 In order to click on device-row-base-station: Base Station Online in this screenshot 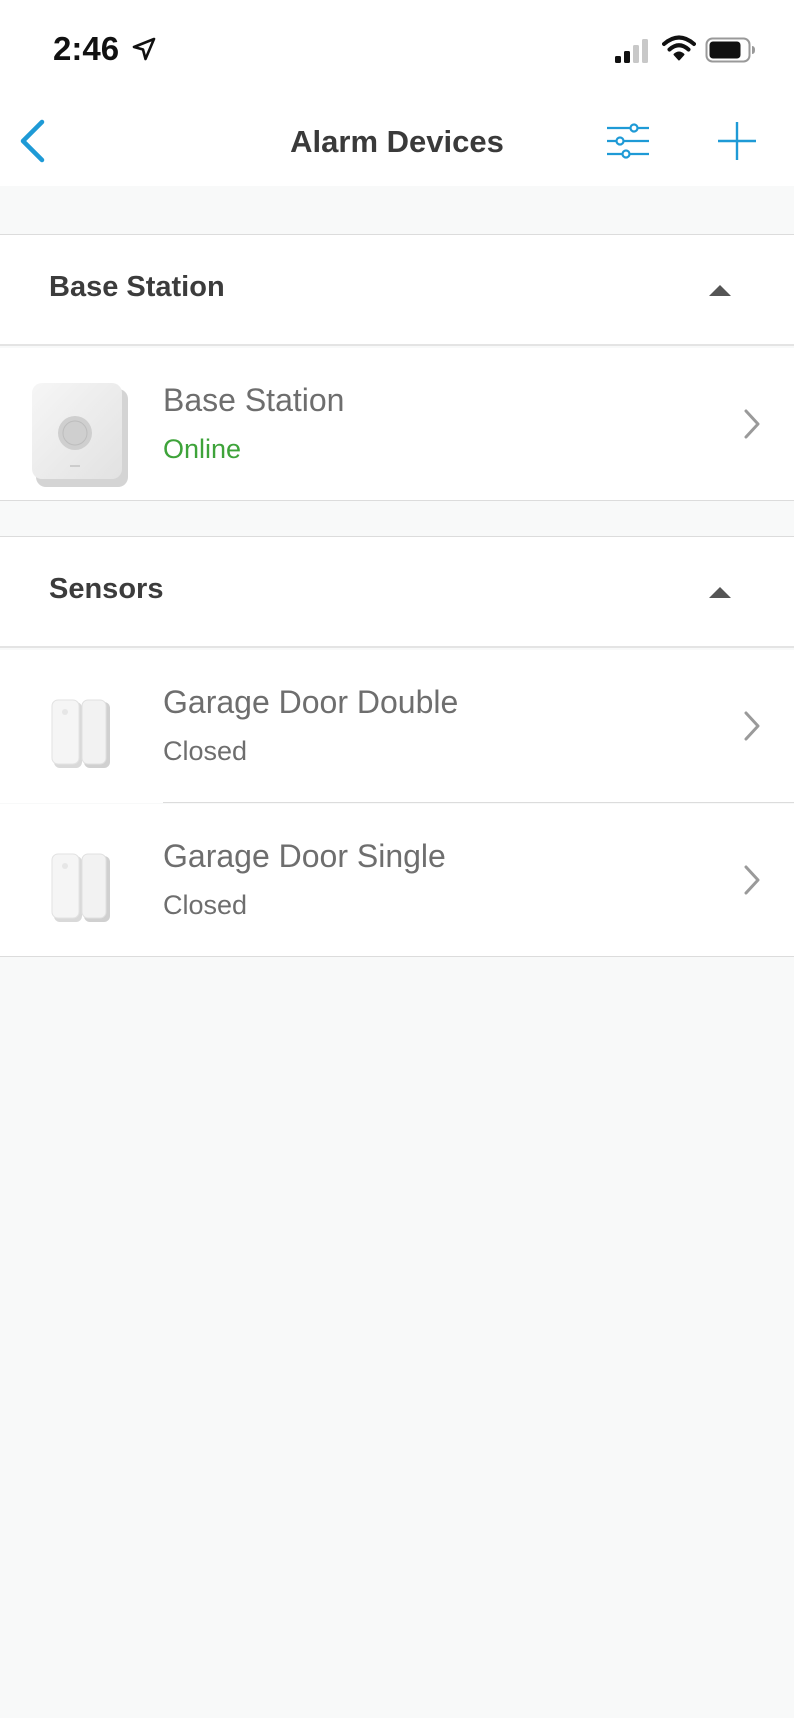, I will do `click(397, 424)`.